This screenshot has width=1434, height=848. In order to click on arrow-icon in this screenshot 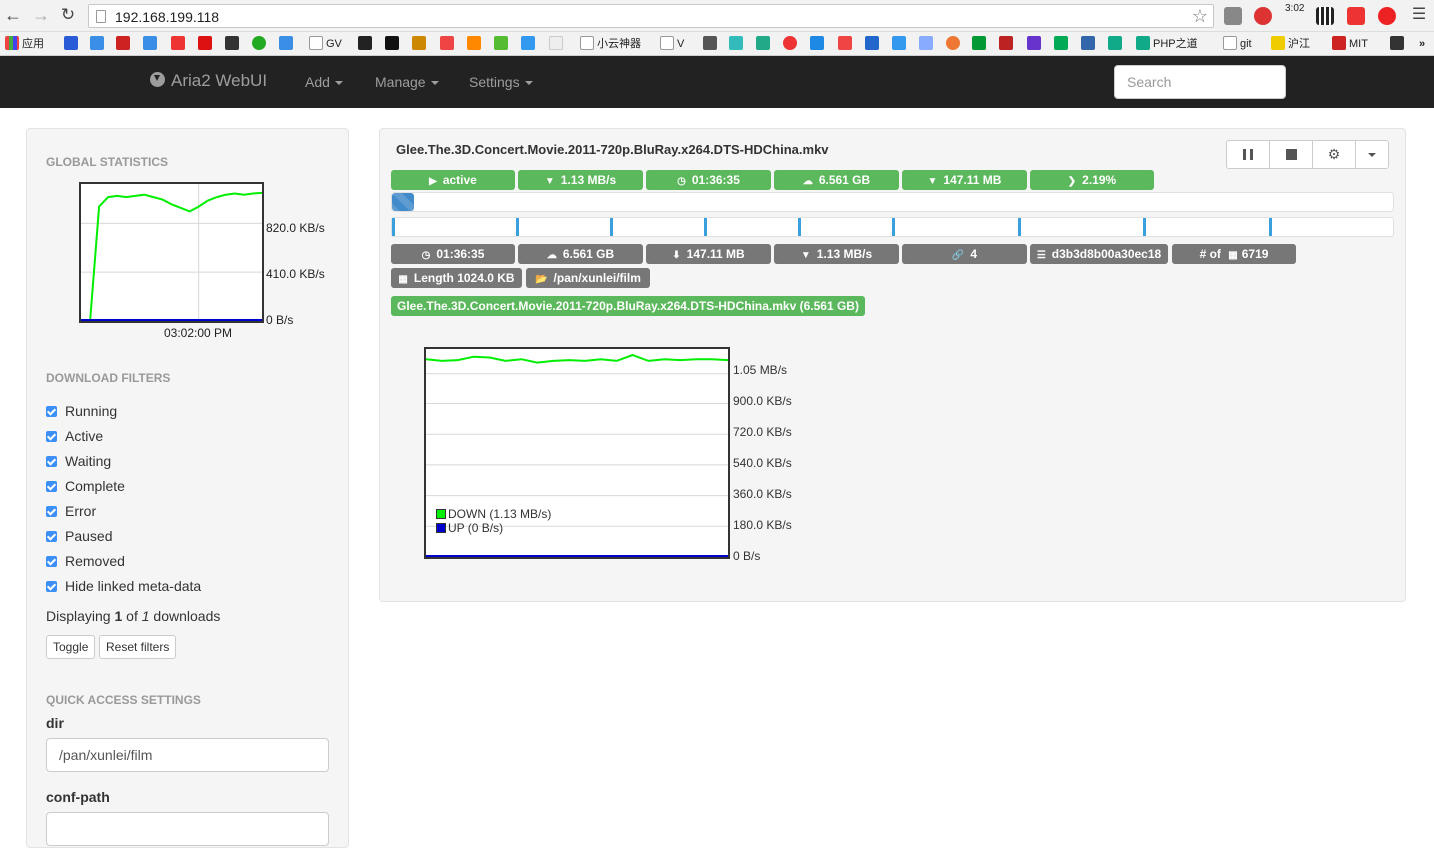, I will do `click(872, 43)`.